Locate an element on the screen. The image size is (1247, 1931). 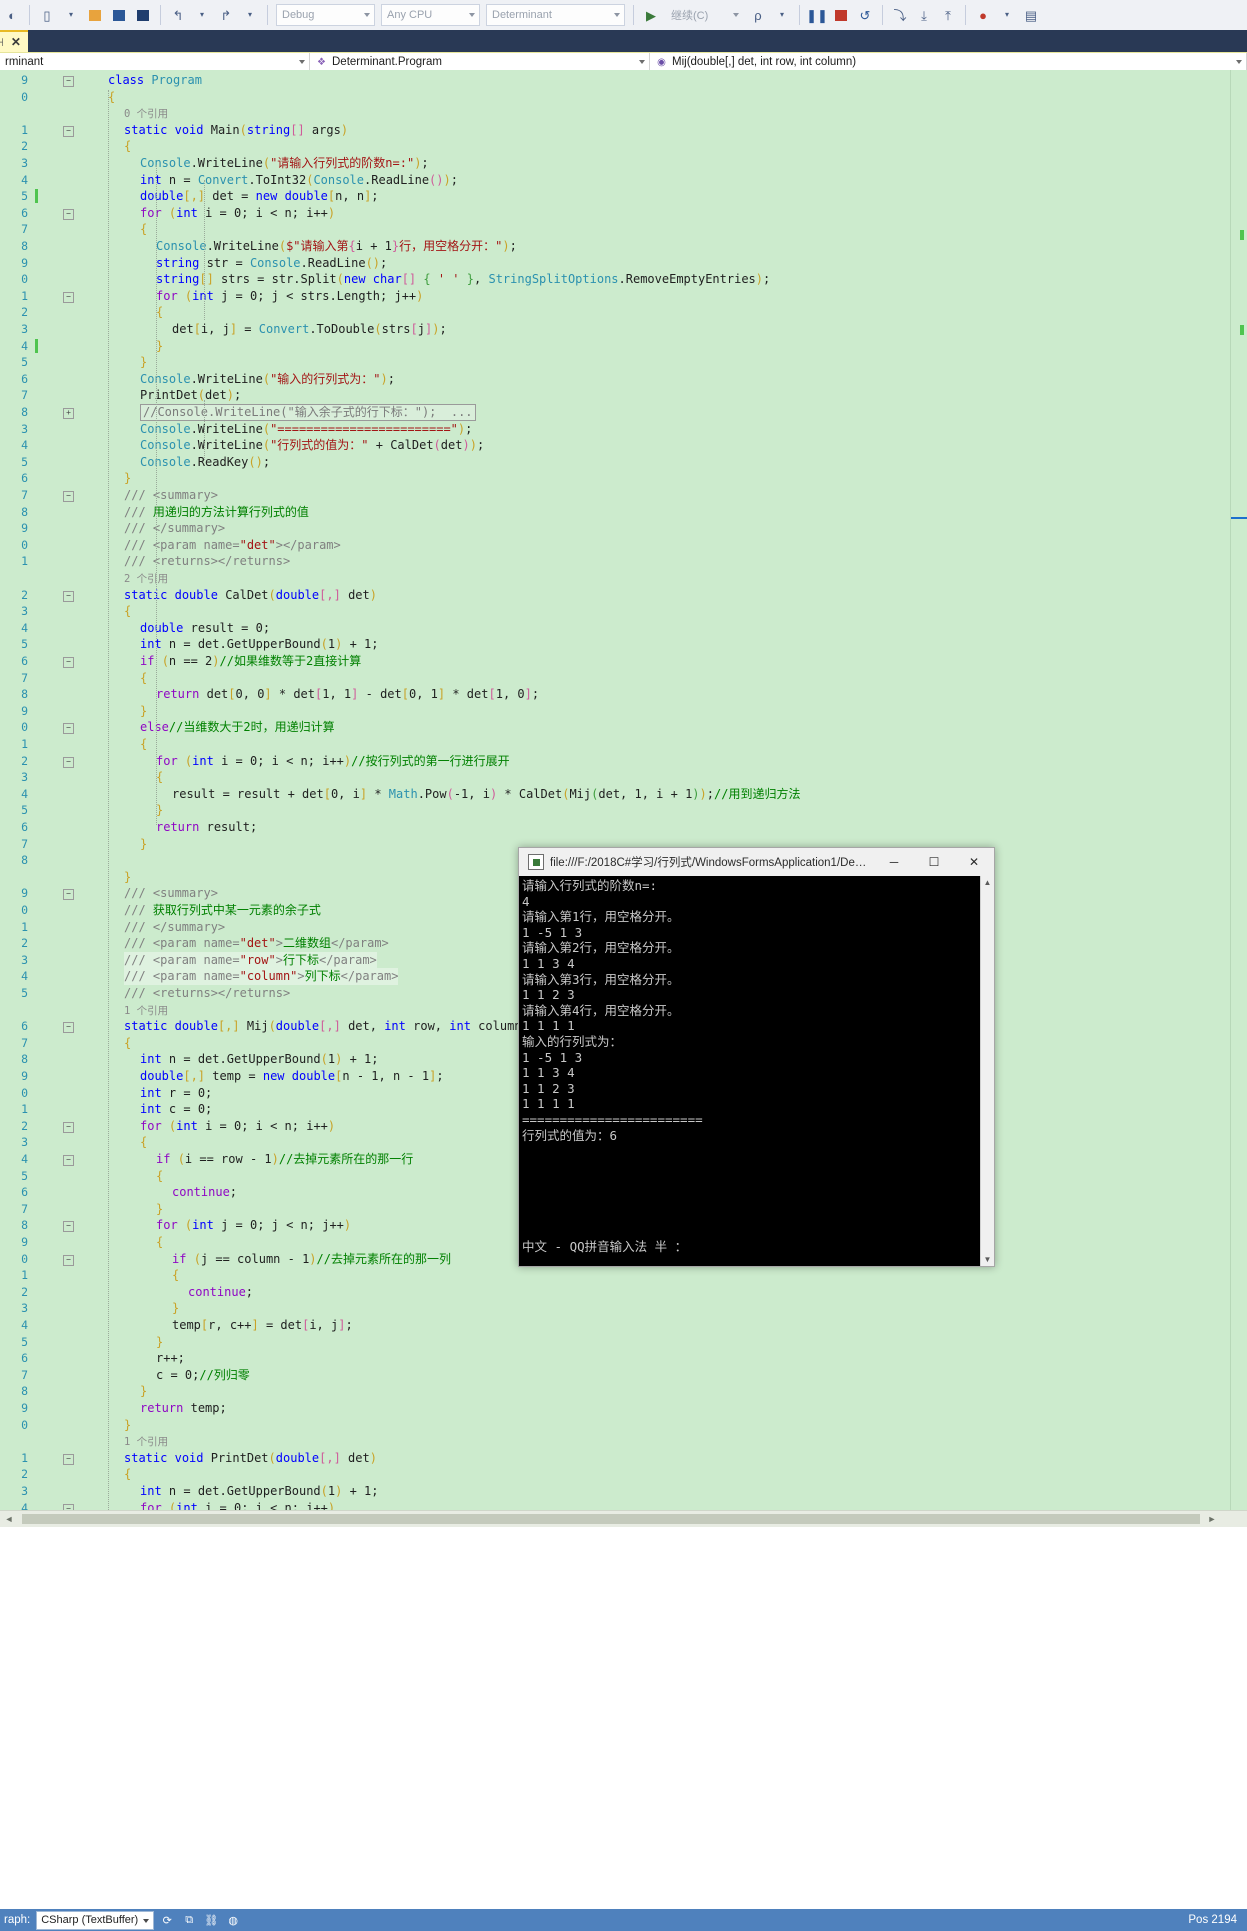
scroll-right-icon: ► is located at coordinates (1212, 1519).